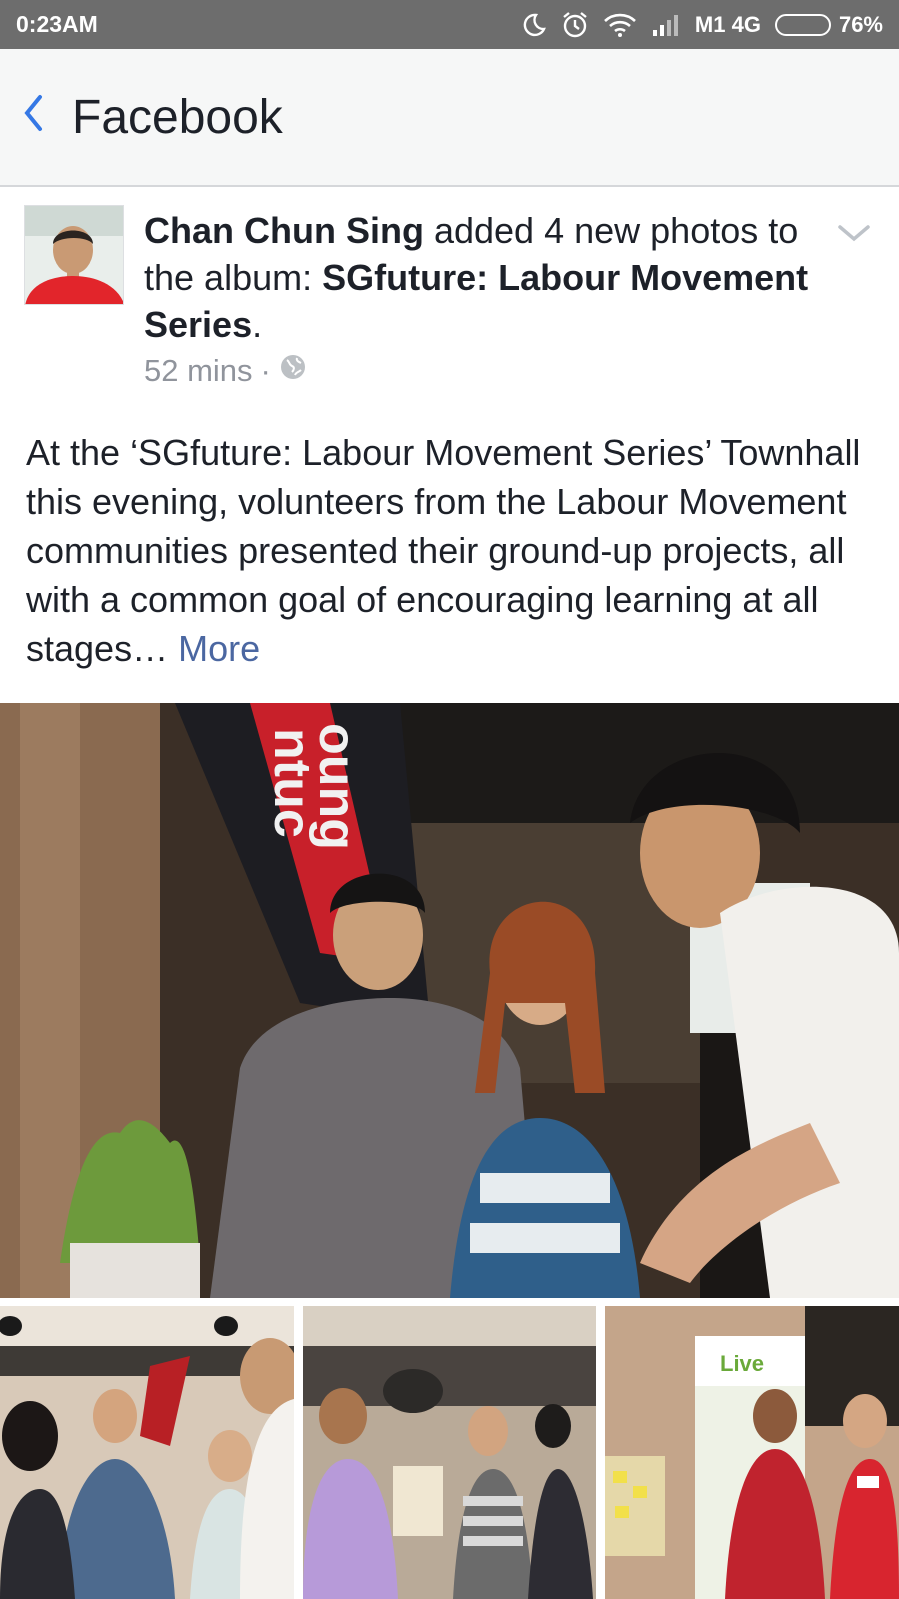  I want to click on alarm-icon, so click(575, 25).